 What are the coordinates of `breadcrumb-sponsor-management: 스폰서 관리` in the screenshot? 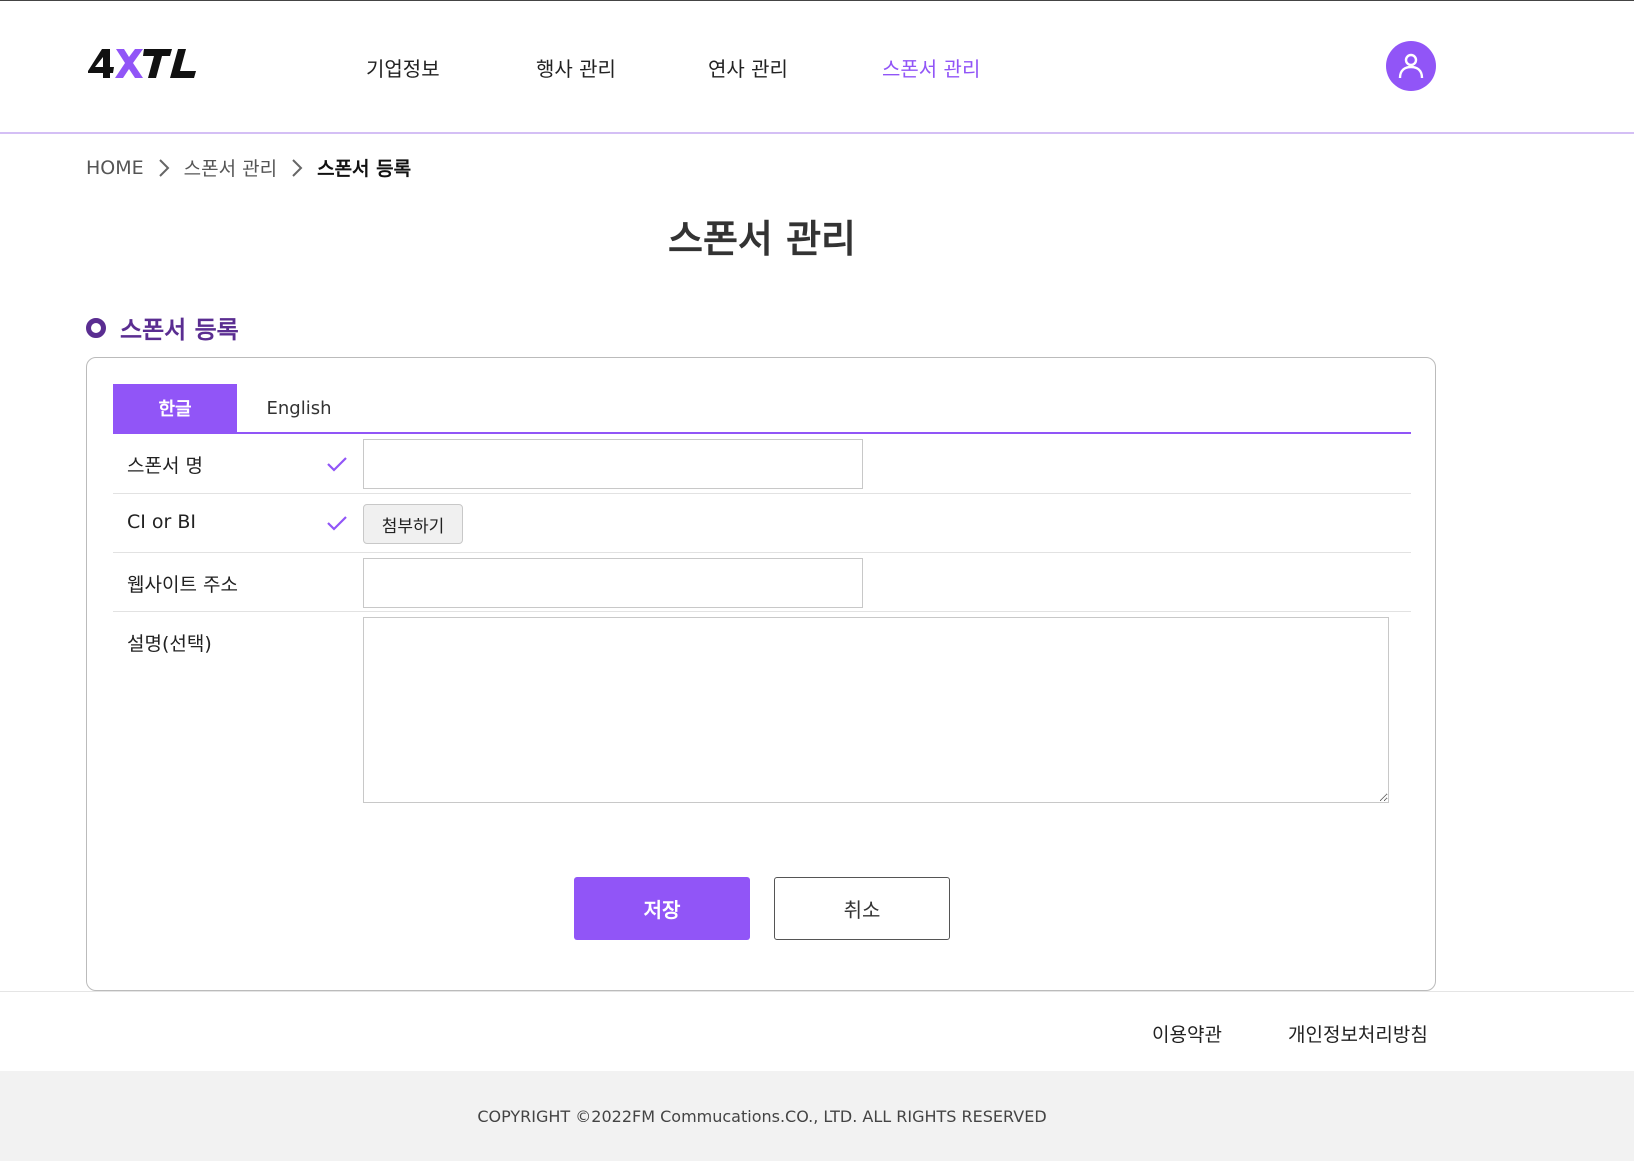 It's located at (230, 167).